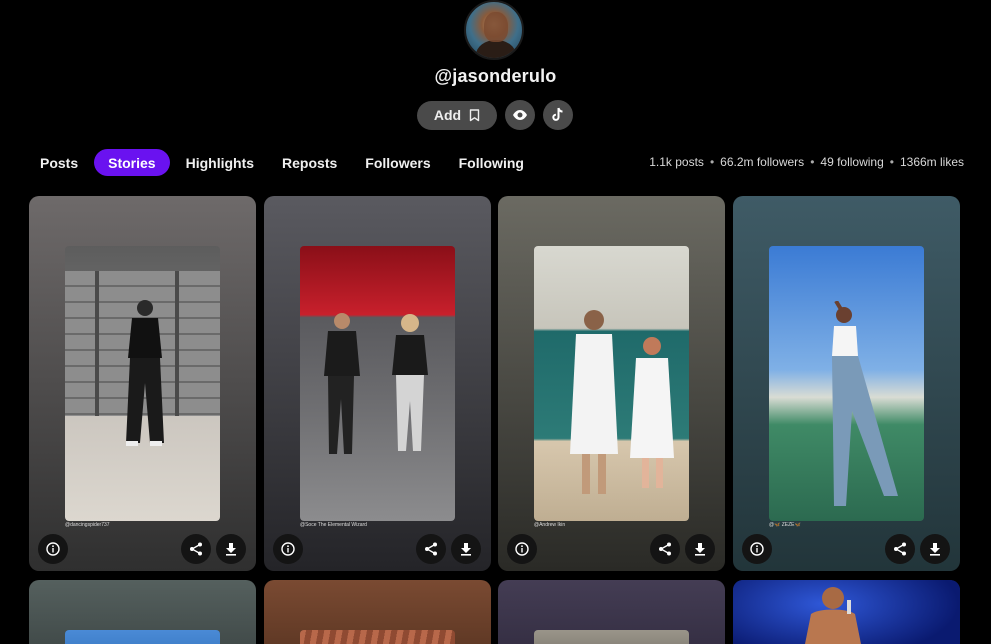 Image resolution: width=991 pixels, height=644 pixels. What do you see at coordinates (220, 162) in the screenshot?
I see `tab-highlights: Highlights` at bounding box center [220, 162].